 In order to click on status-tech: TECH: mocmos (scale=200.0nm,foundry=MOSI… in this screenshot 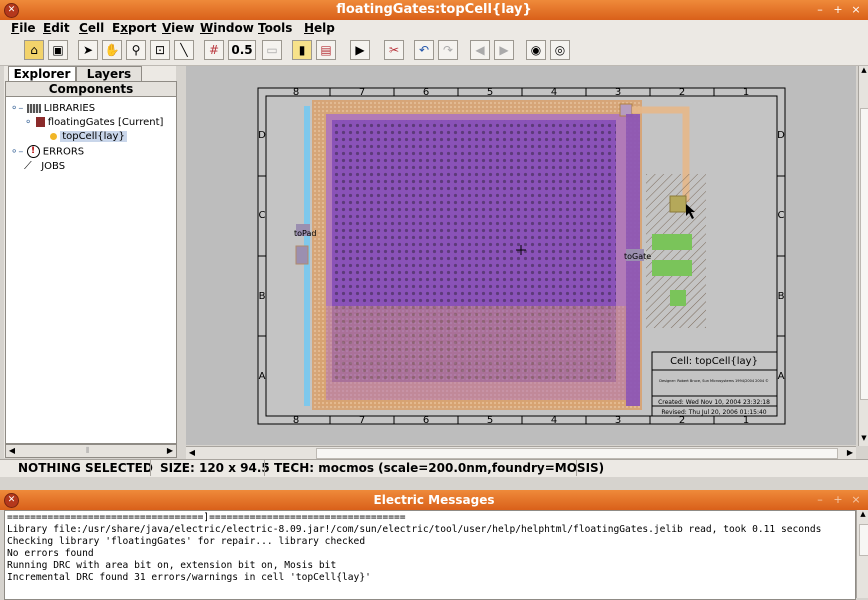, I will do `click(439, 468)`.